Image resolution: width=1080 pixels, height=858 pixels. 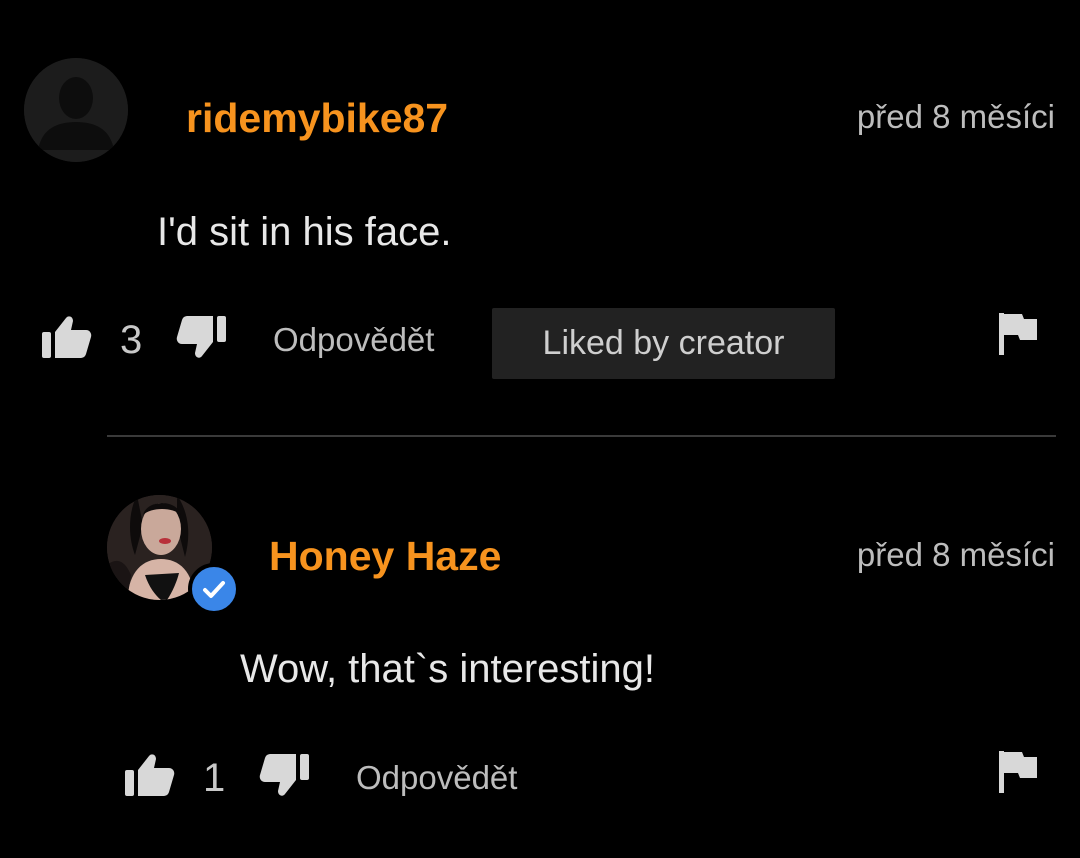 I want to click on like-count: 1, so click(x=214, y=778).